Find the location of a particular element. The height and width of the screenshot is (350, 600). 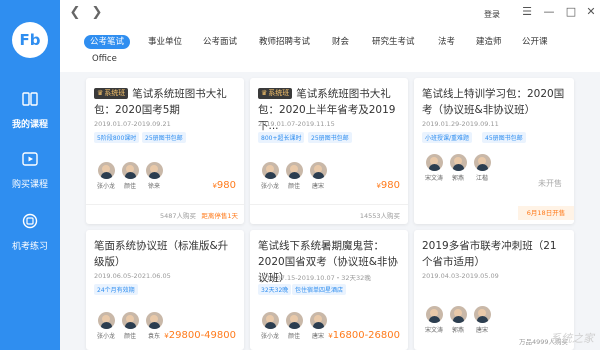

chevron-right-icon: ❯ is located at coordinates (97, 13).